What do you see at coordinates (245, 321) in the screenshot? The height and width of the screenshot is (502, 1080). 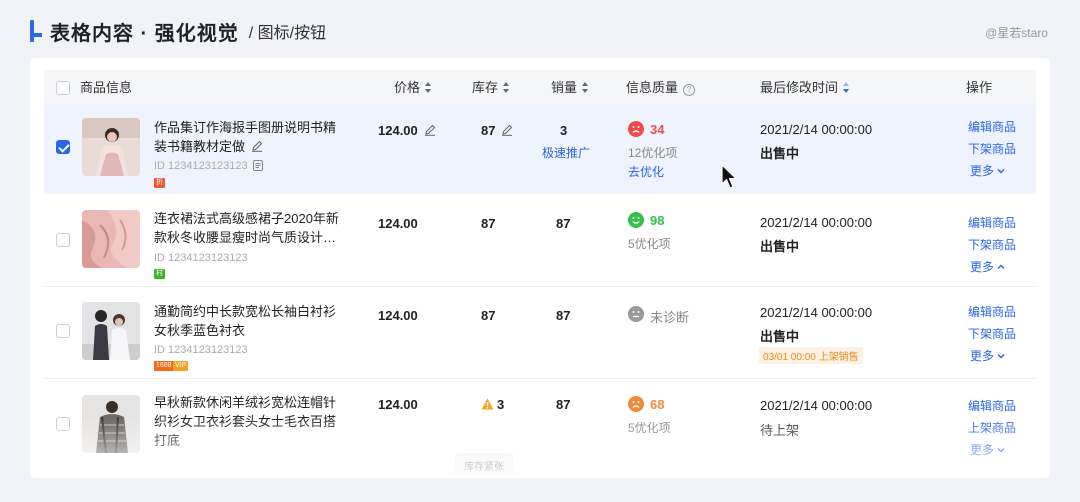 I see `product-name: 通勤简约中长款宽松长袖白衬衫女秋季蓝色衬衣` at bounding box center [245, 321].